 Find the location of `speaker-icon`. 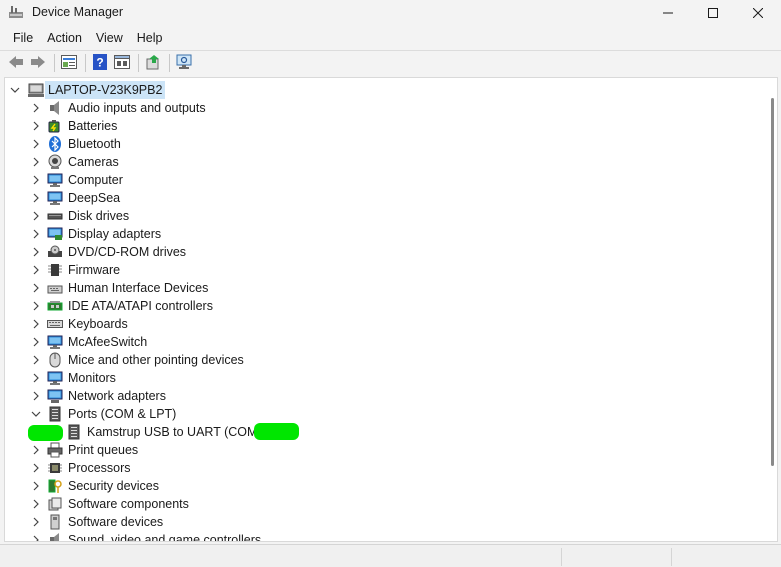

speaker-icon is located at coordinates (55, 108).